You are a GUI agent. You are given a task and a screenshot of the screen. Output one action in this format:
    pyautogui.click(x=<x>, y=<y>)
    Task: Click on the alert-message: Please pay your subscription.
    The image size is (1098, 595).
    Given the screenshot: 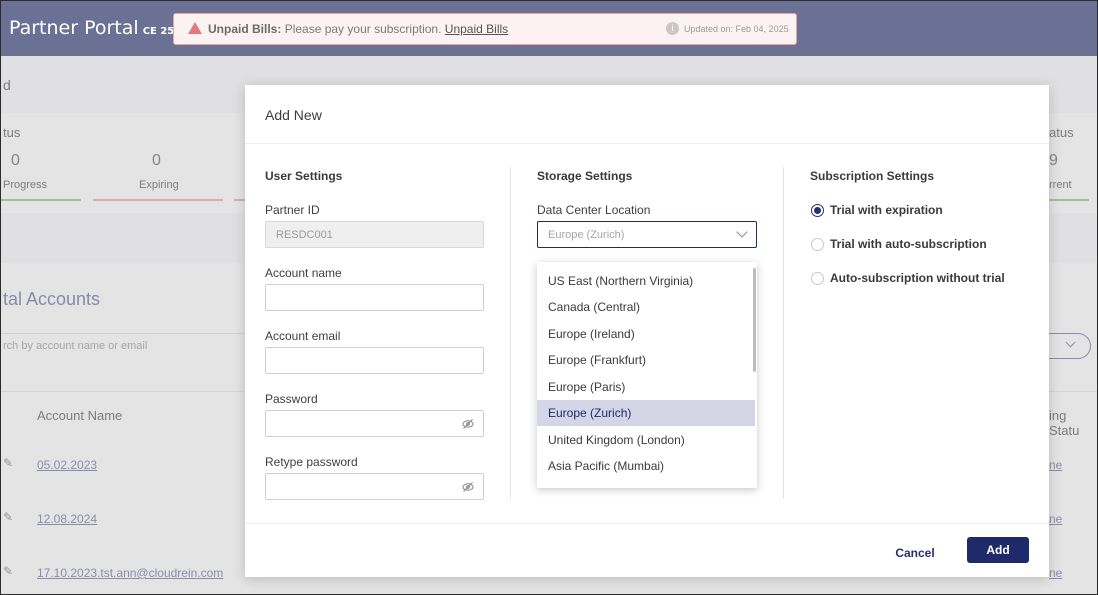 What is the action you would take?
    pyautogui.click(x=363, y=29)
    